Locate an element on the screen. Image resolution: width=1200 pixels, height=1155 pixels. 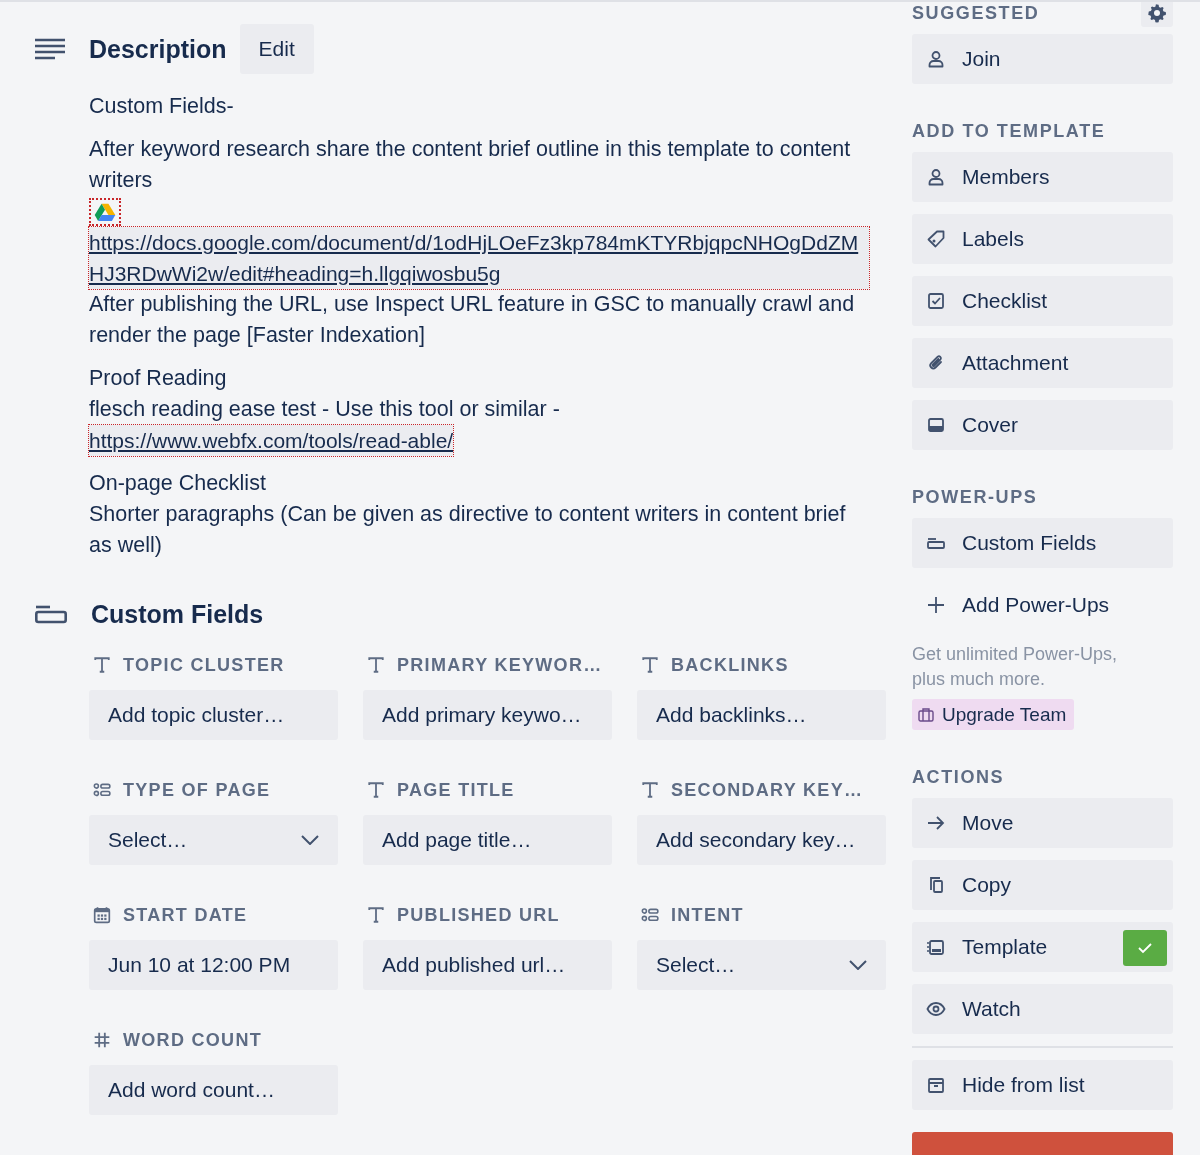
checklist-icon is located at coordinates (936, 301).